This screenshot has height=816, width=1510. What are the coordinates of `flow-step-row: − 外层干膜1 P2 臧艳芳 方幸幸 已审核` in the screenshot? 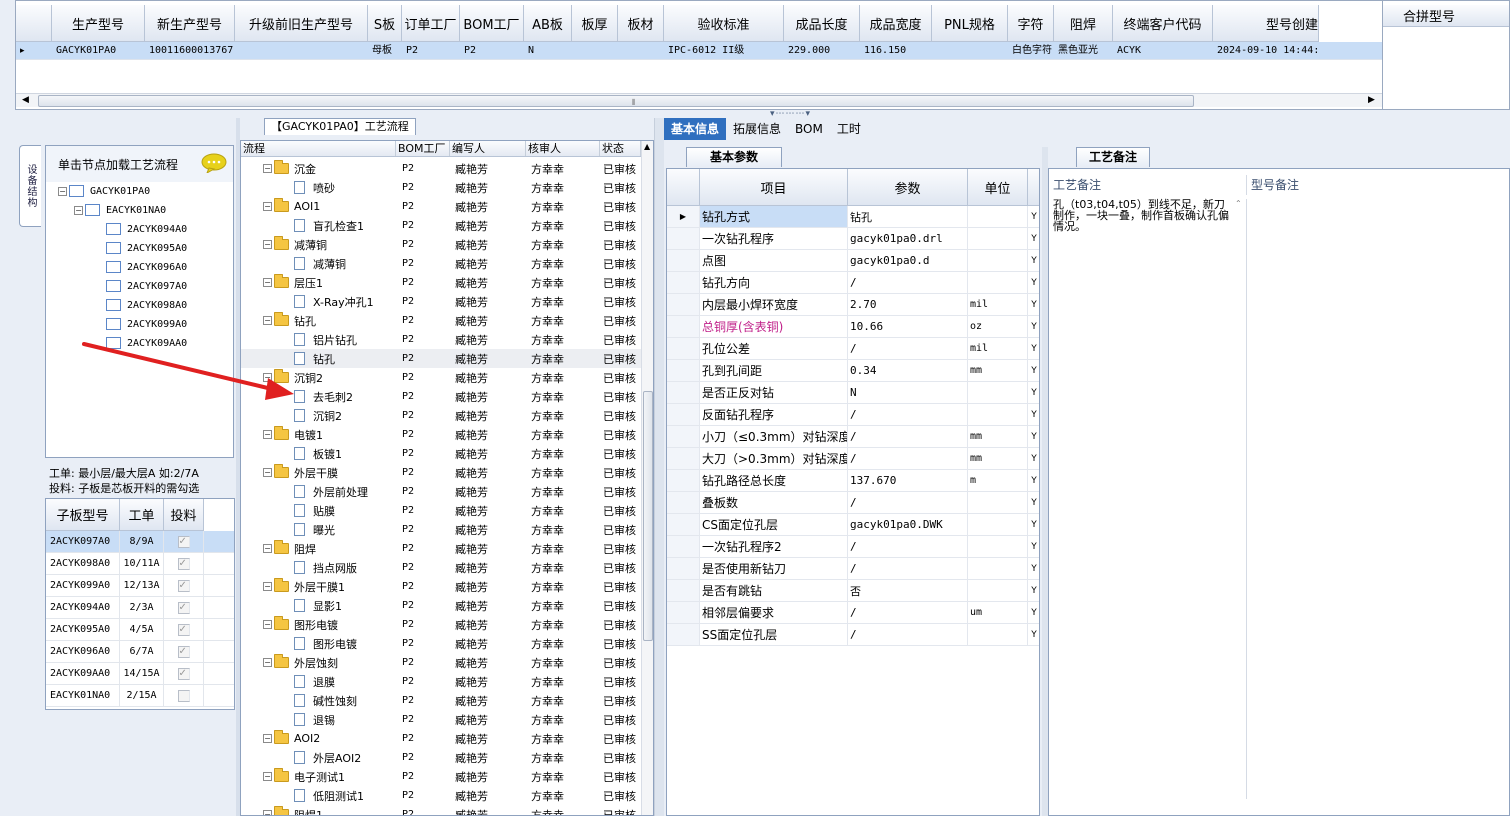 It's located at (441, 586).